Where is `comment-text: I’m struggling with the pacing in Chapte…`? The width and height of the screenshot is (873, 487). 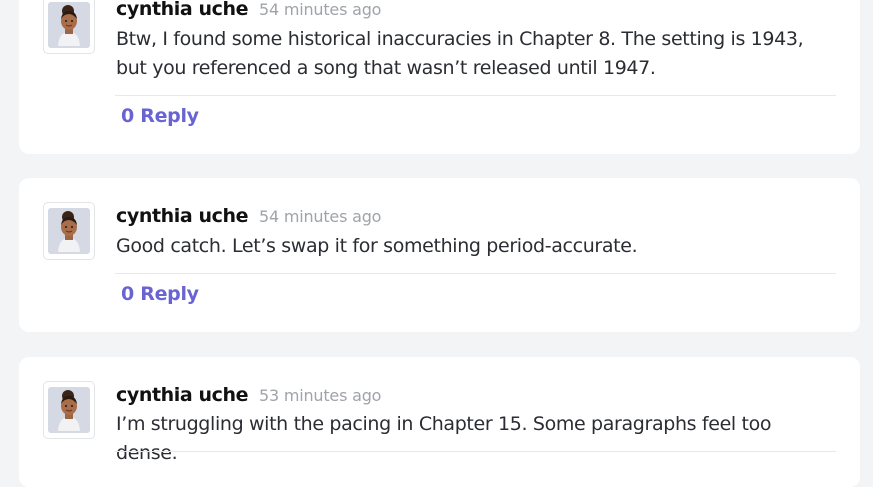
comment-text: I’m struggling with the pacing in Chapte… is located at coordinates (444, 438).